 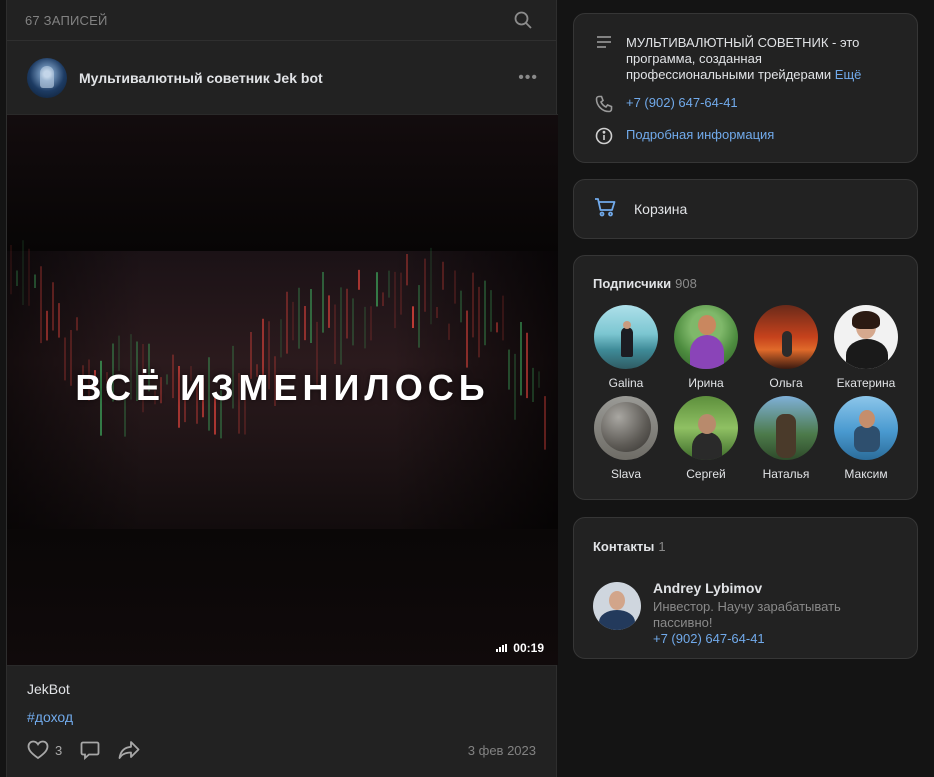 I want to click on phone-row: +7 (902) 647-64-41, so click(x=744, y=104).